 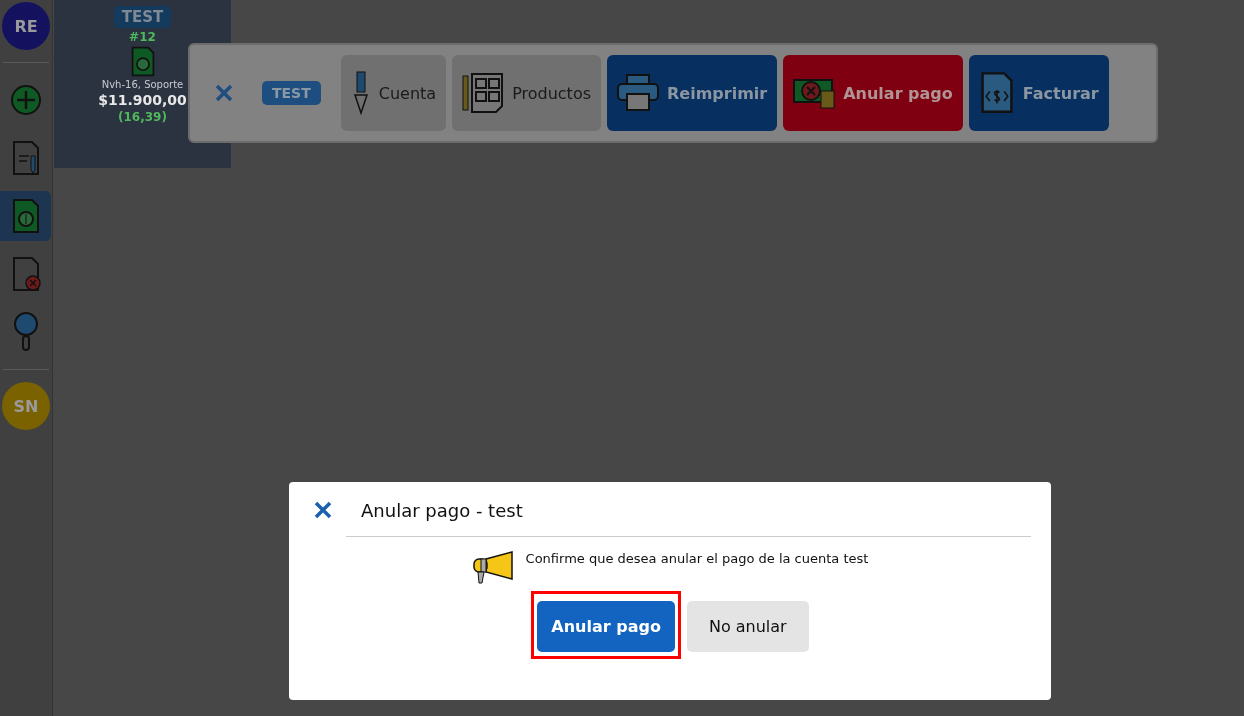 I want to click on code-document-icon, so click(x=996, y=93).